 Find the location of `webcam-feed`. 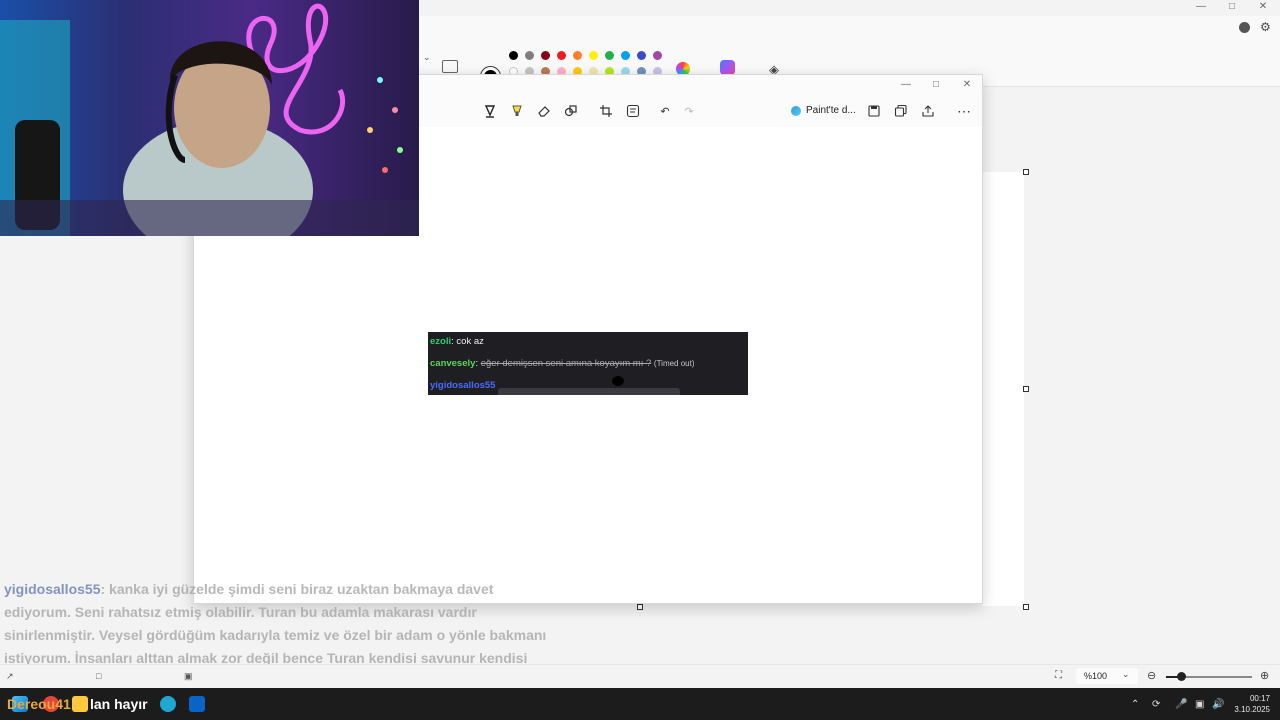

webcam-feed is located at coordinates (209, 118).